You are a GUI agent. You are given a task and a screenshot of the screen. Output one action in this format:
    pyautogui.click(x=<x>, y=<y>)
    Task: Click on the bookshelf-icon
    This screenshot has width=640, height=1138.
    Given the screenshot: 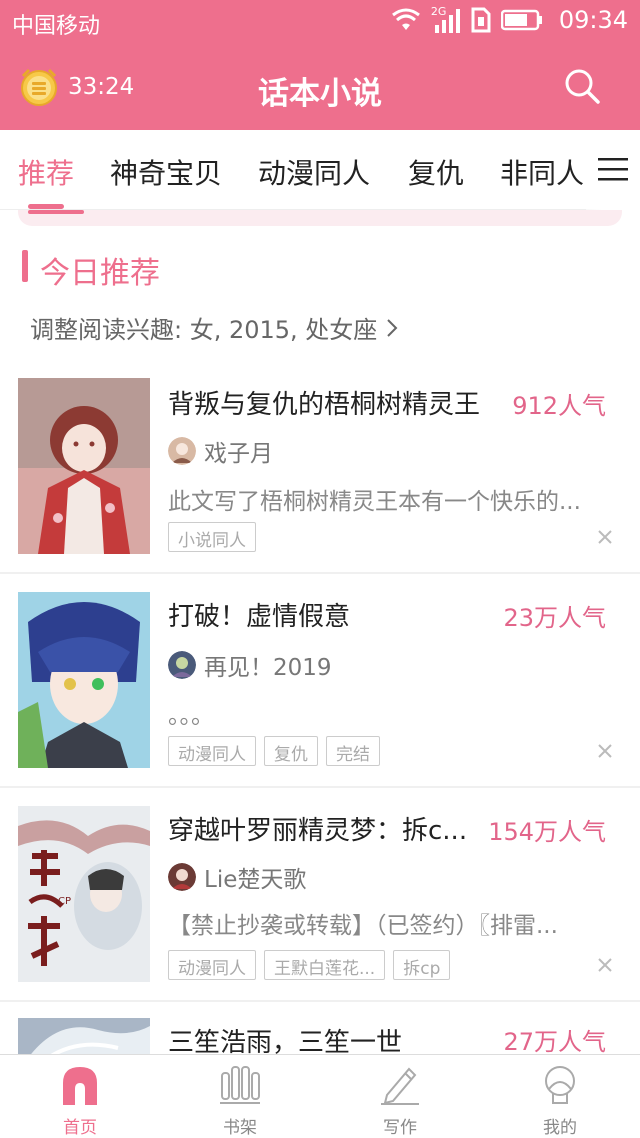 What is the action you would take?
    pyautogui.click(x=240, y=1085)
    